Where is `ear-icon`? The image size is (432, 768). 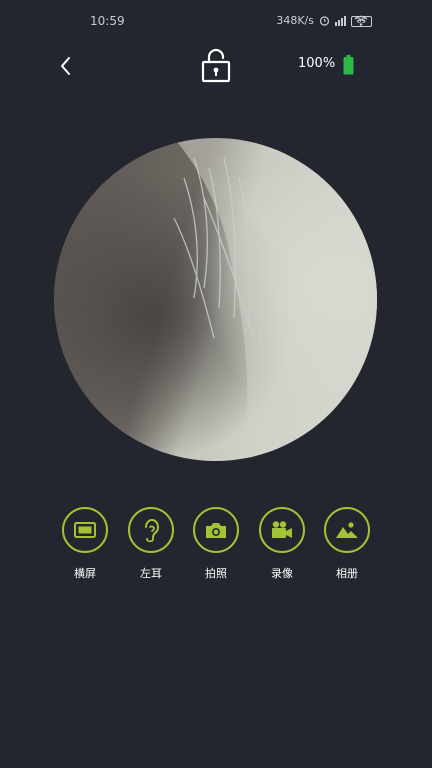 ear-icon is located at coordinates (152, 530).